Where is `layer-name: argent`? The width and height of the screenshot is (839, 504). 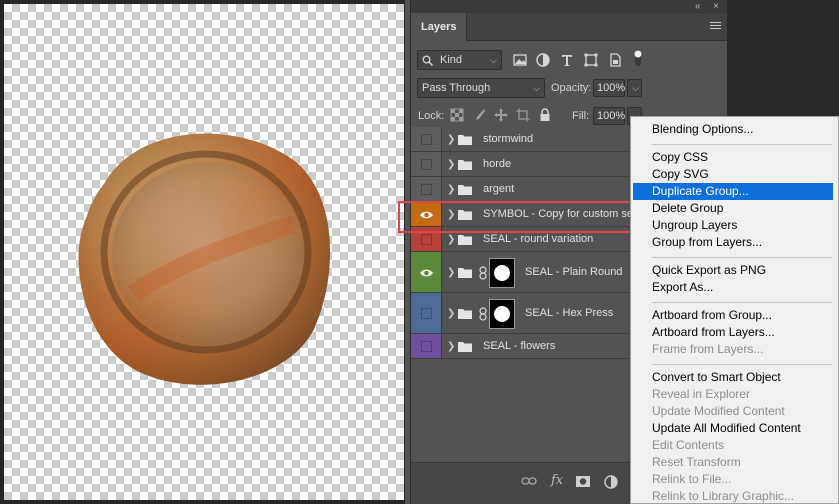 layer-name: argent is located at coordinates (499, 189).